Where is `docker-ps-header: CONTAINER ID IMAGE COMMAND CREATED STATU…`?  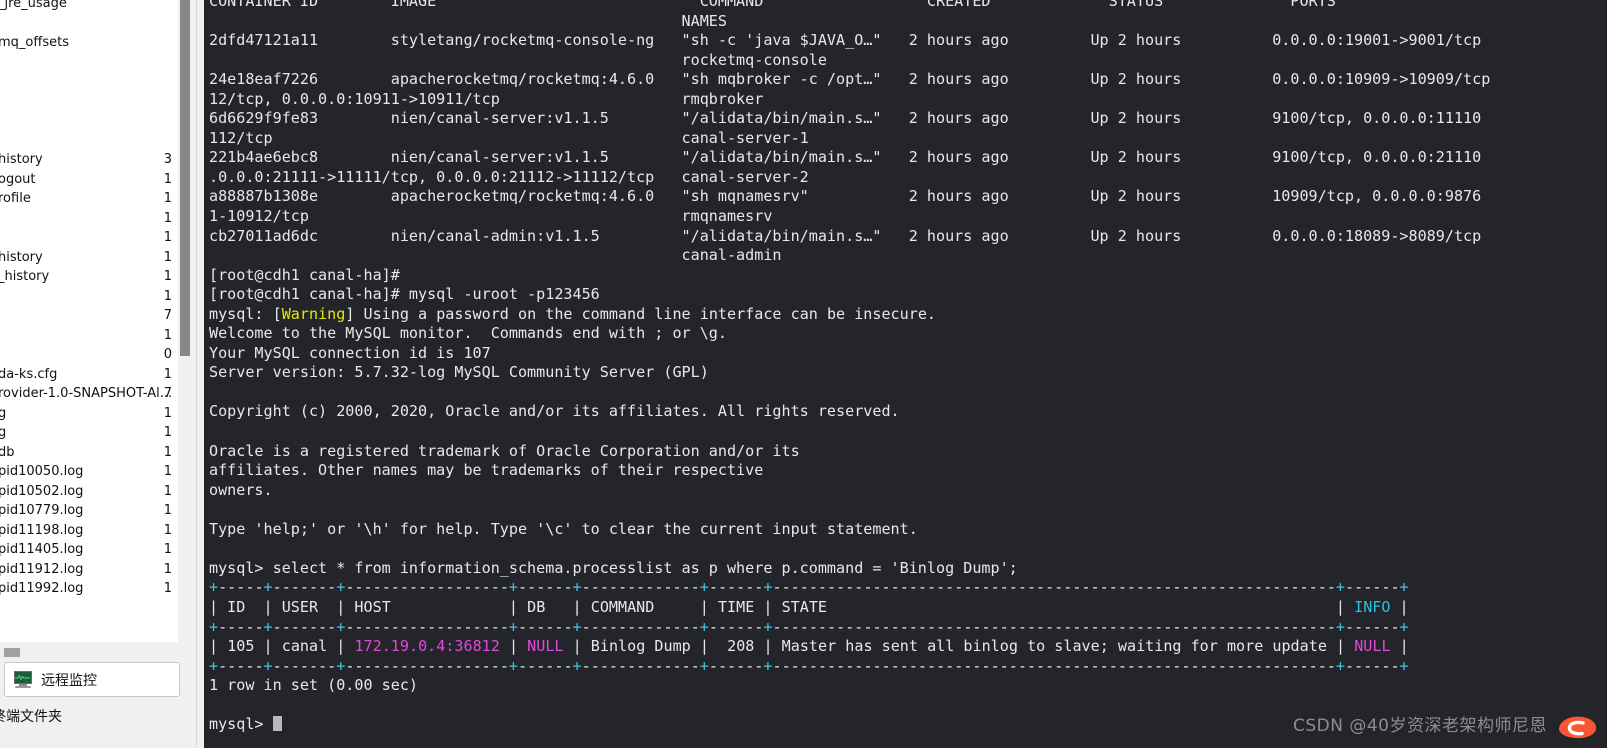 docker-ps-header: CONTAINER ID IMAGE COMMAND CREATED STATU… is located at coordinates (772, 5).